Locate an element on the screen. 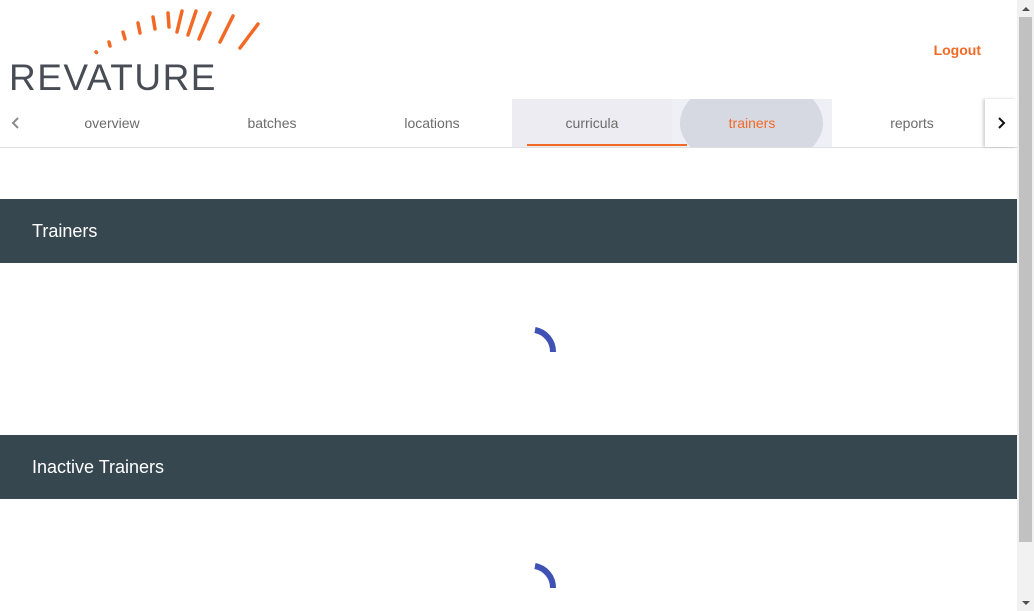 The width and height of the screenshot is (1034, 611). tab-overview: overview is located at coordinates (112, 123).